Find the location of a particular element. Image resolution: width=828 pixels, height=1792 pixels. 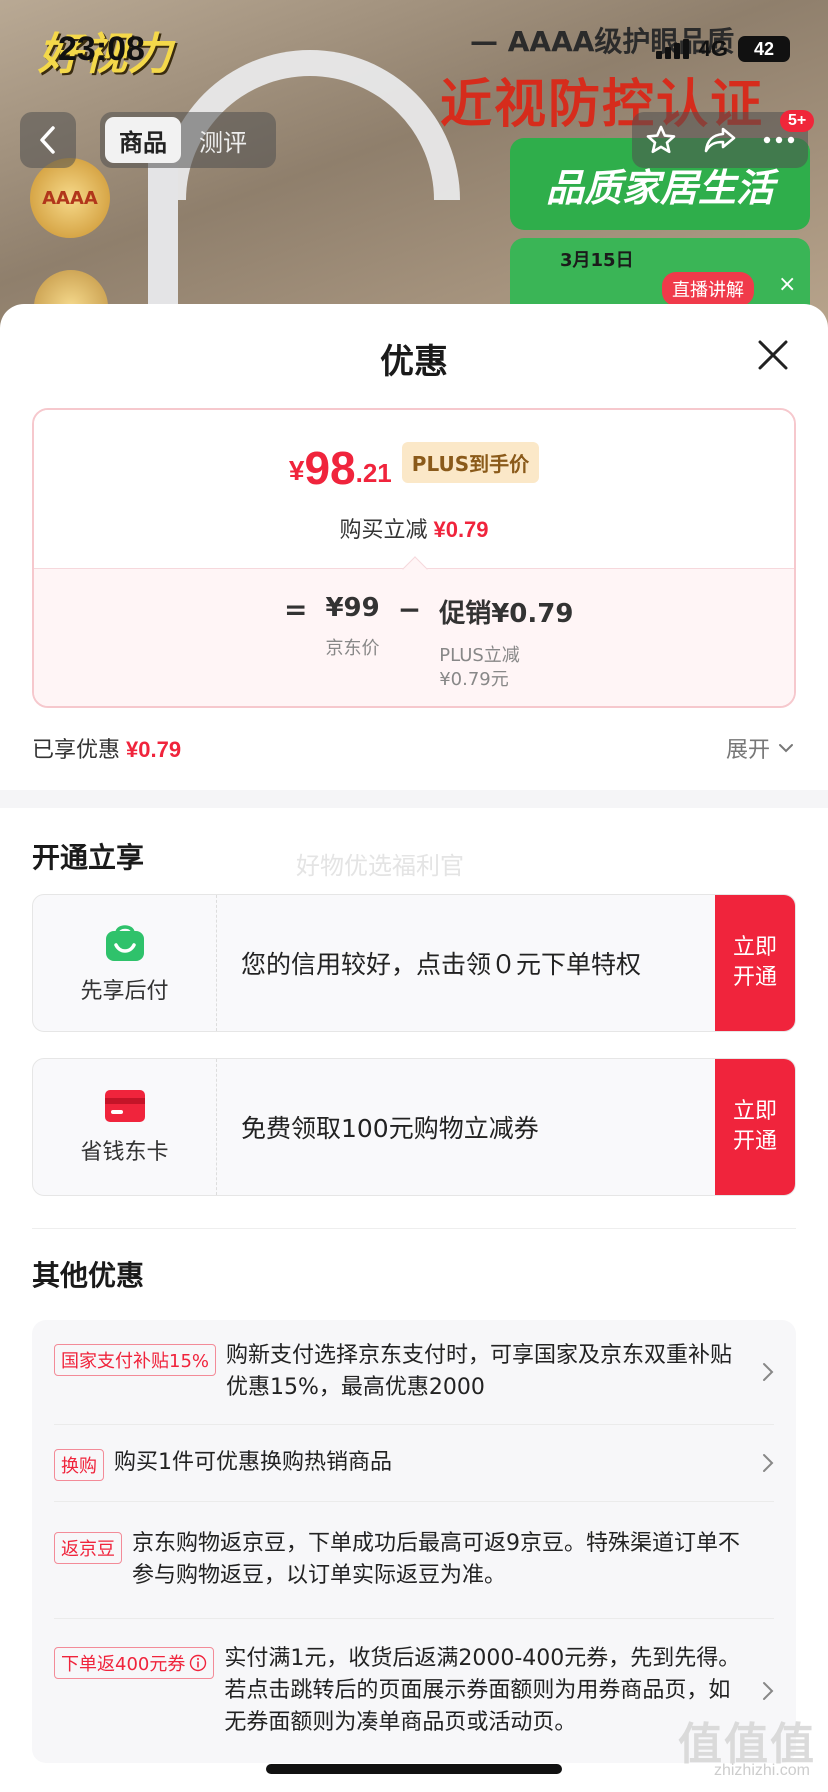

promo-card-paylater: 先享后付 您的信用较好，点击领０元下单特权 立即开通 is located at coordinates (414, 963).